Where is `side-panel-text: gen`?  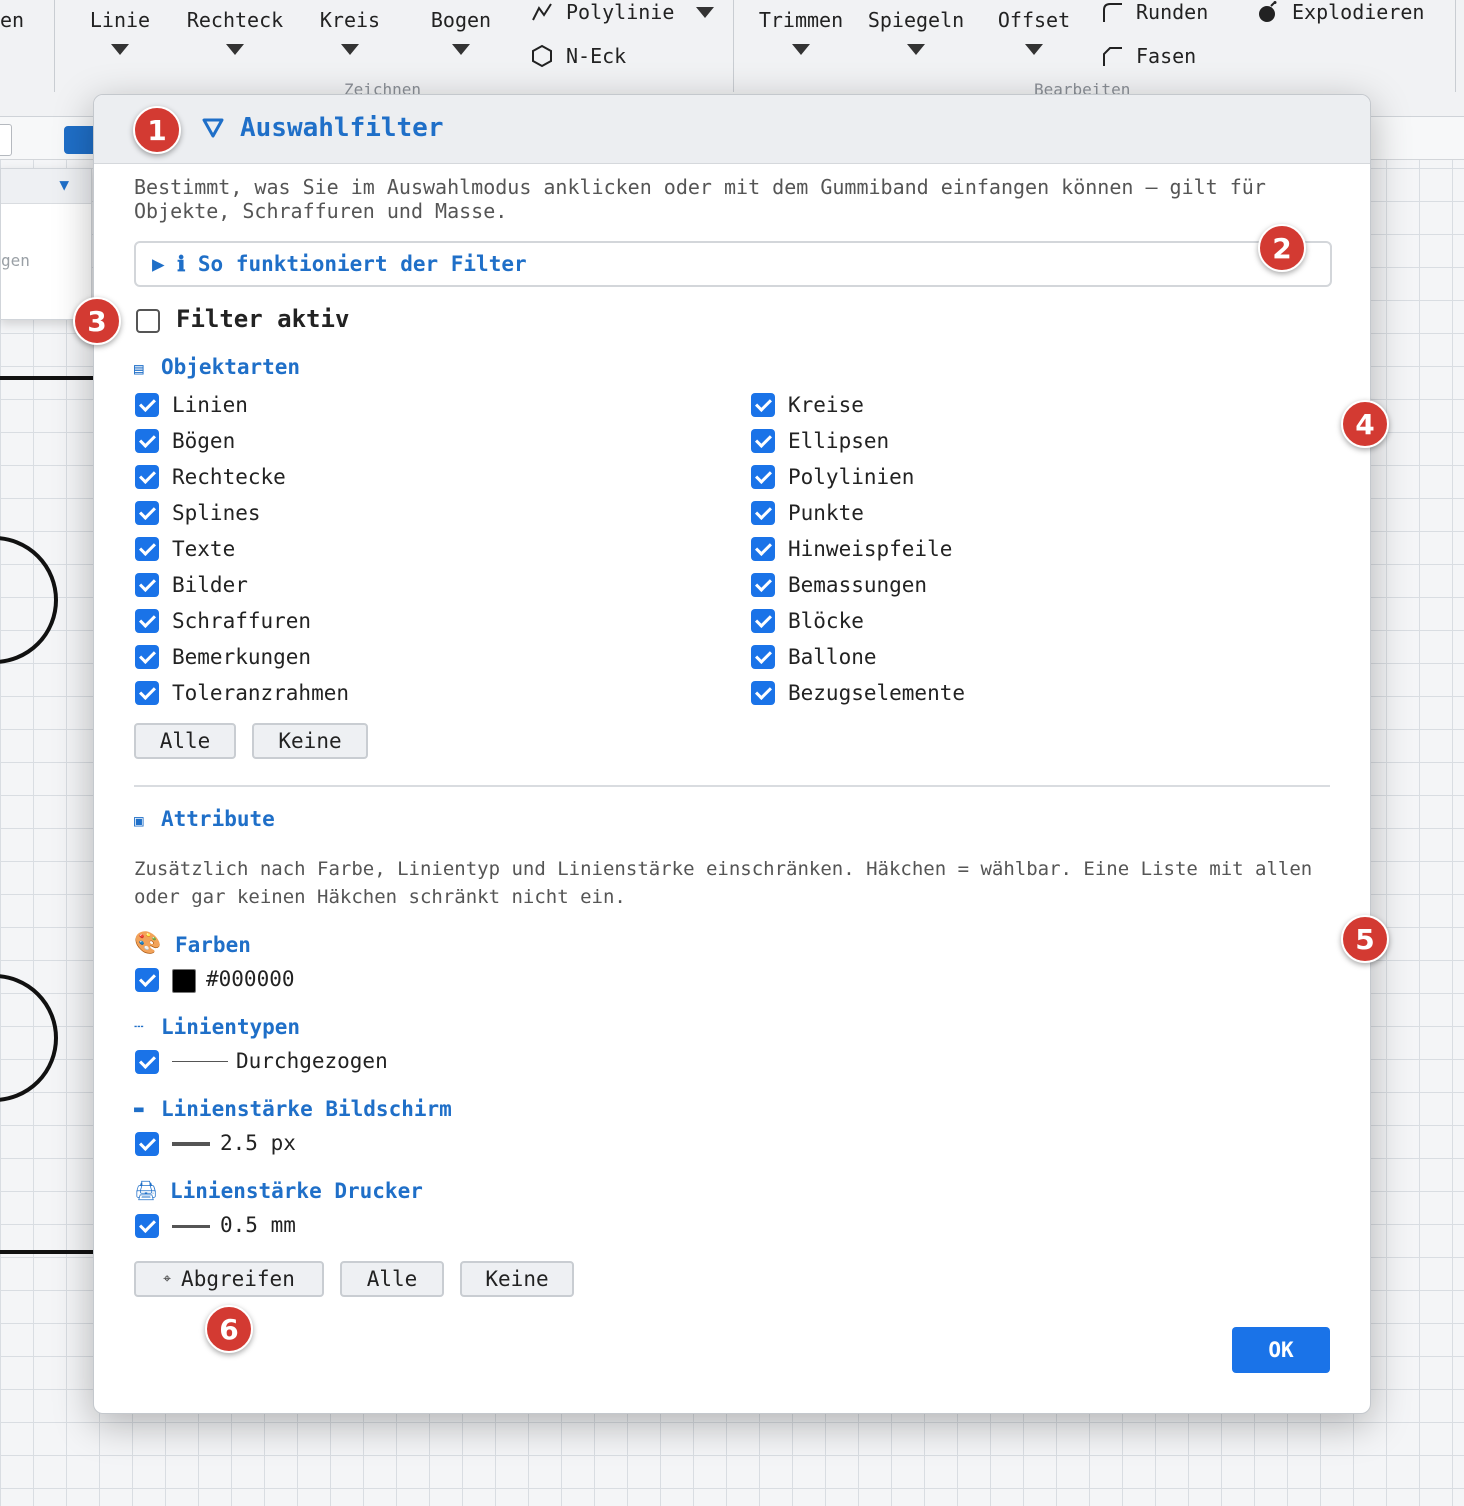 side-panel-text: gen is located at coordinates (15, 260).